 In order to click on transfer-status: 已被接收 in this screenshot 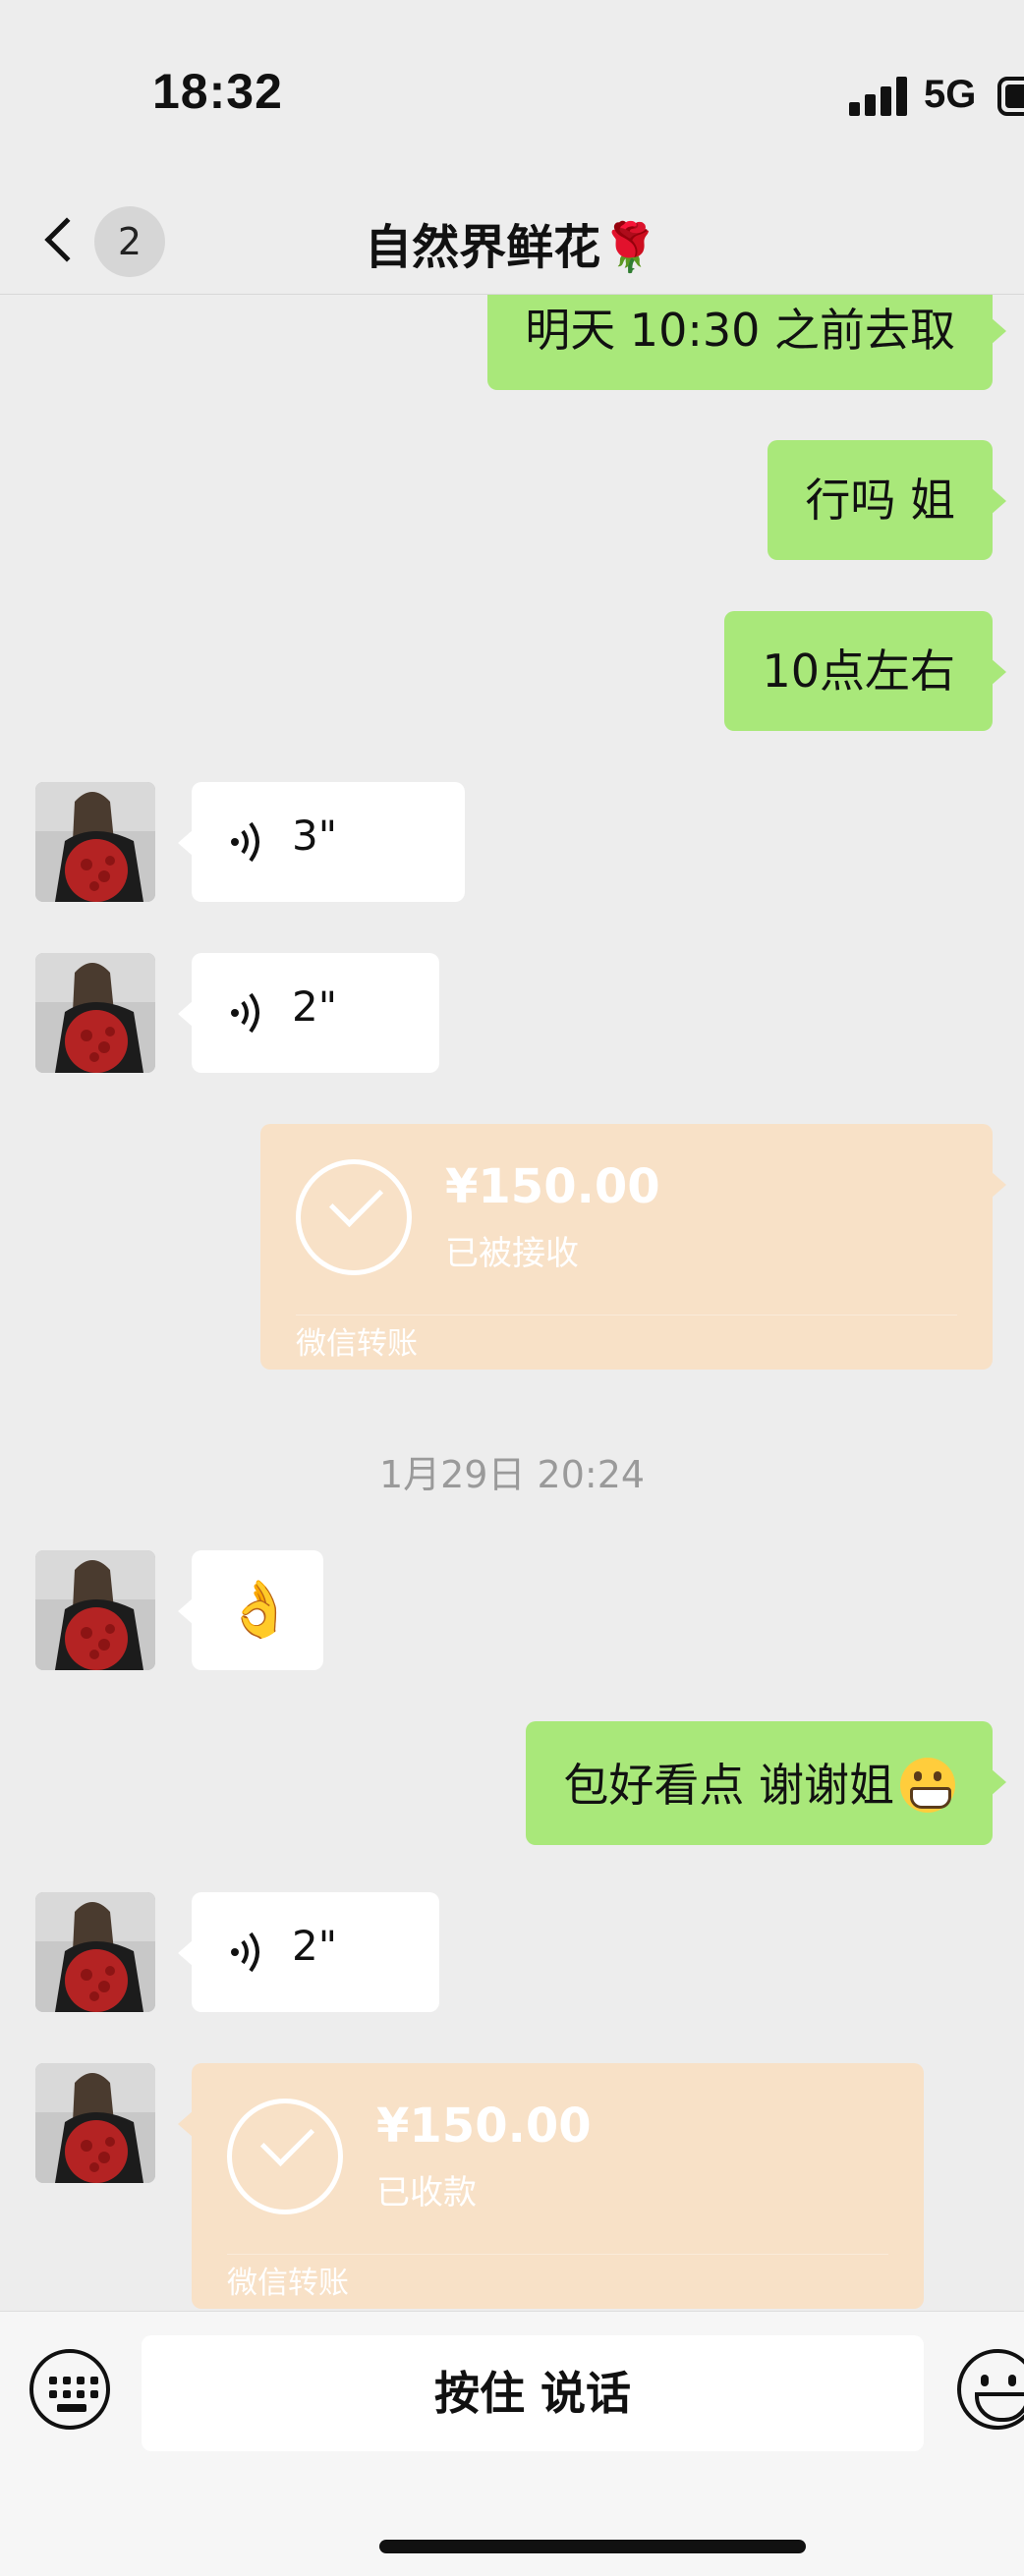, I will do `click(512, 1253)`.